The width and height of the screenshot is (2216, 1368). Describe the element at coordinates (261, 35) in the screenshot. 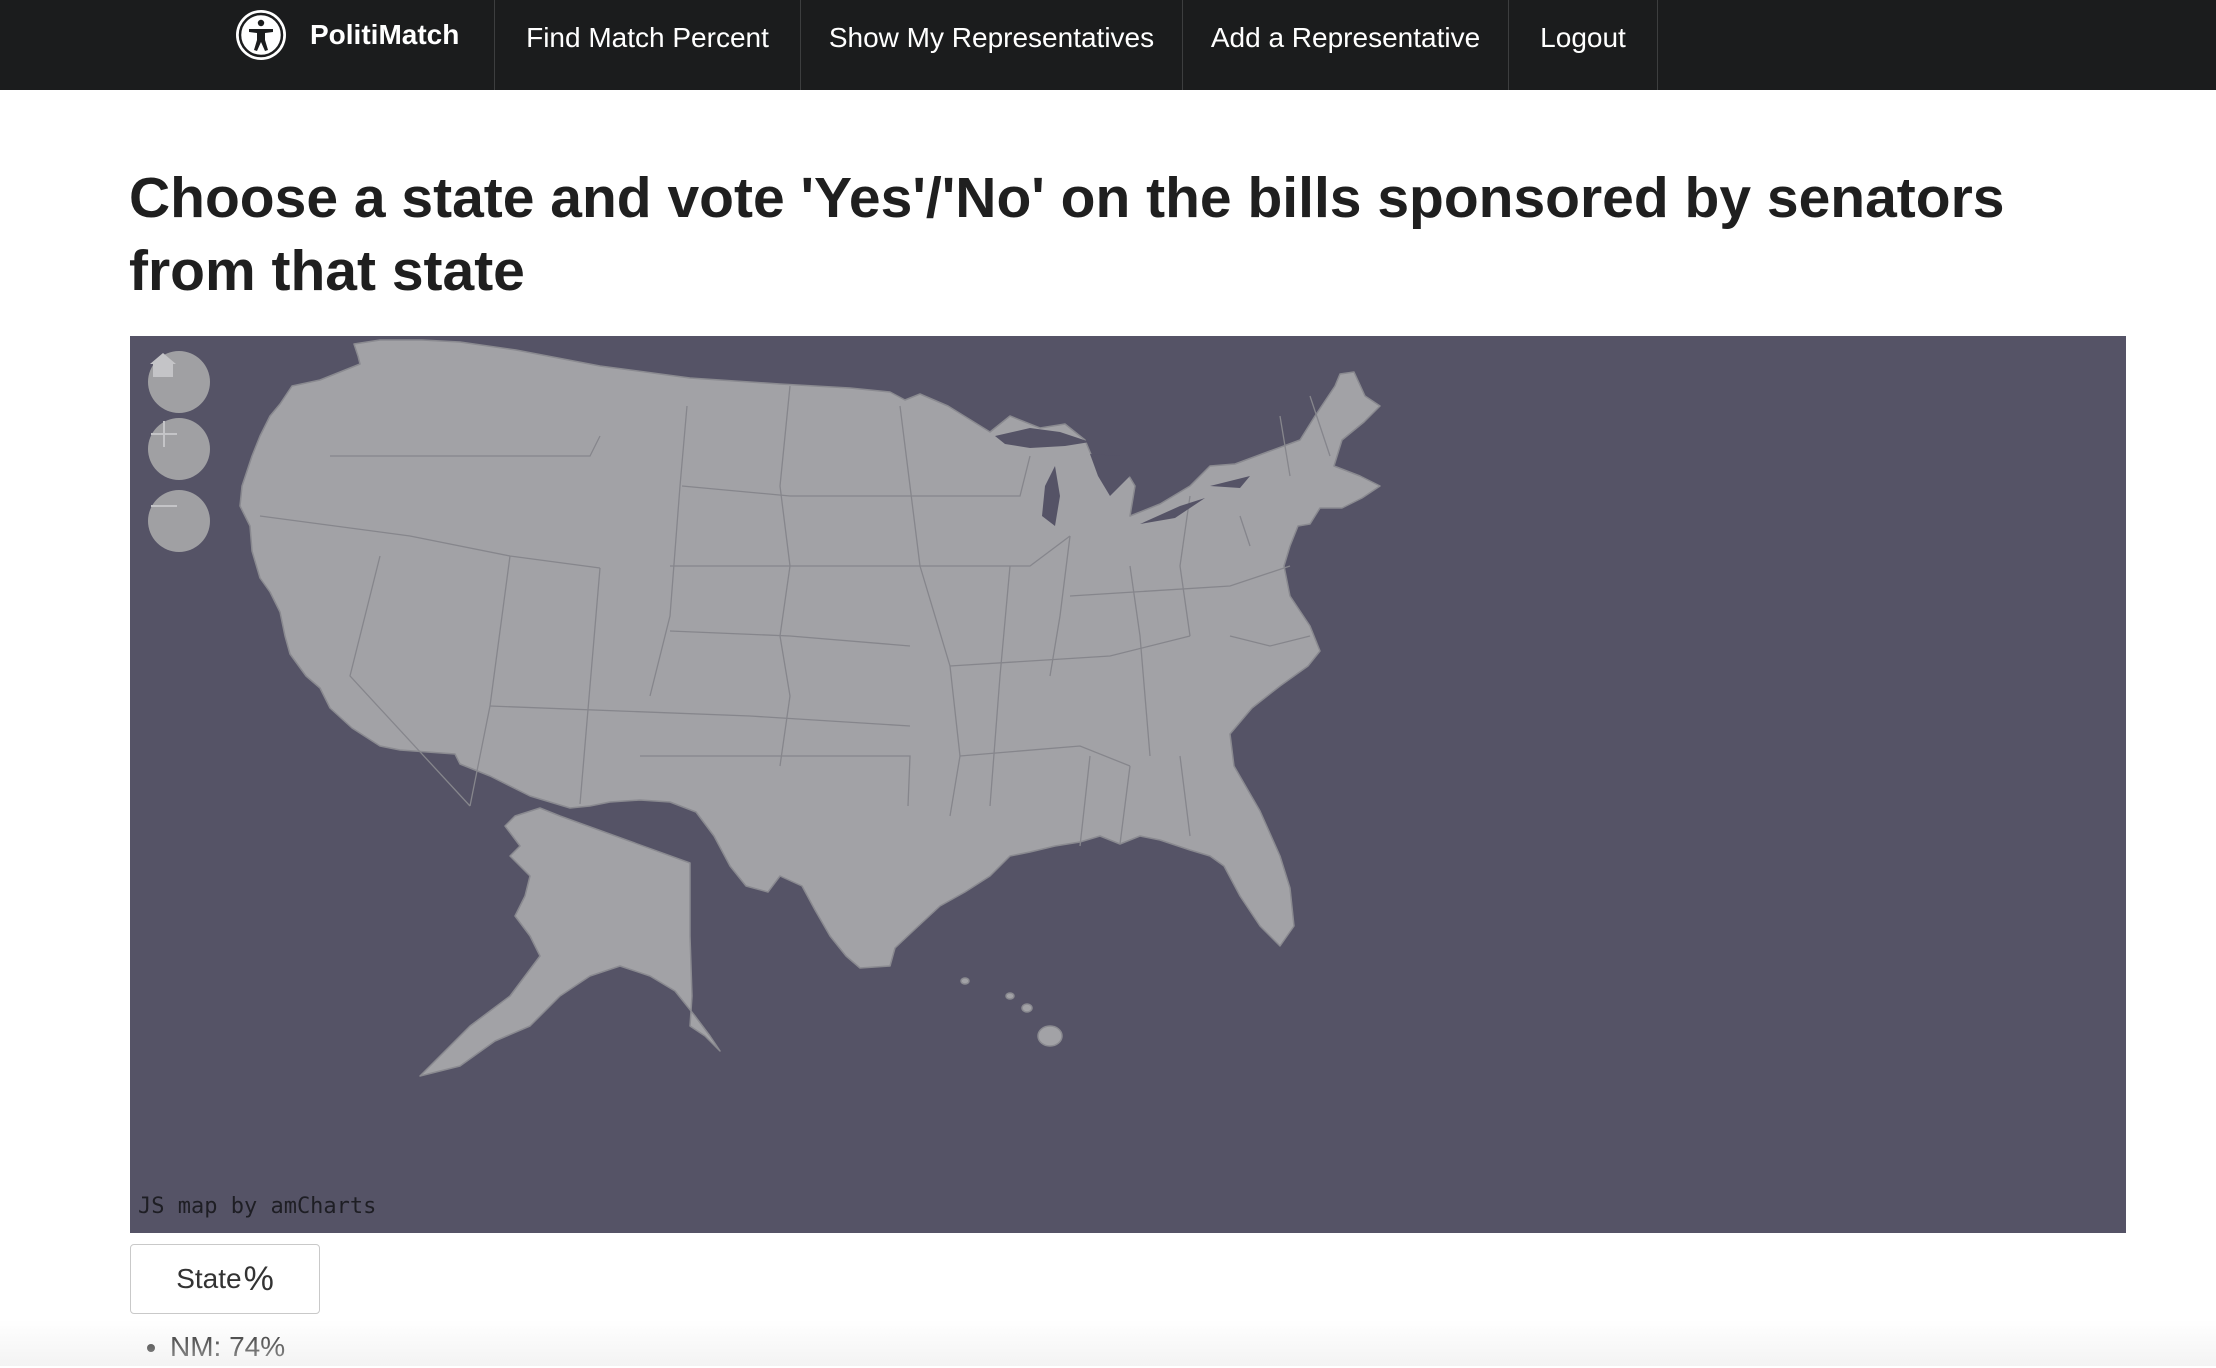

I see `accessibility-icon` at that location.